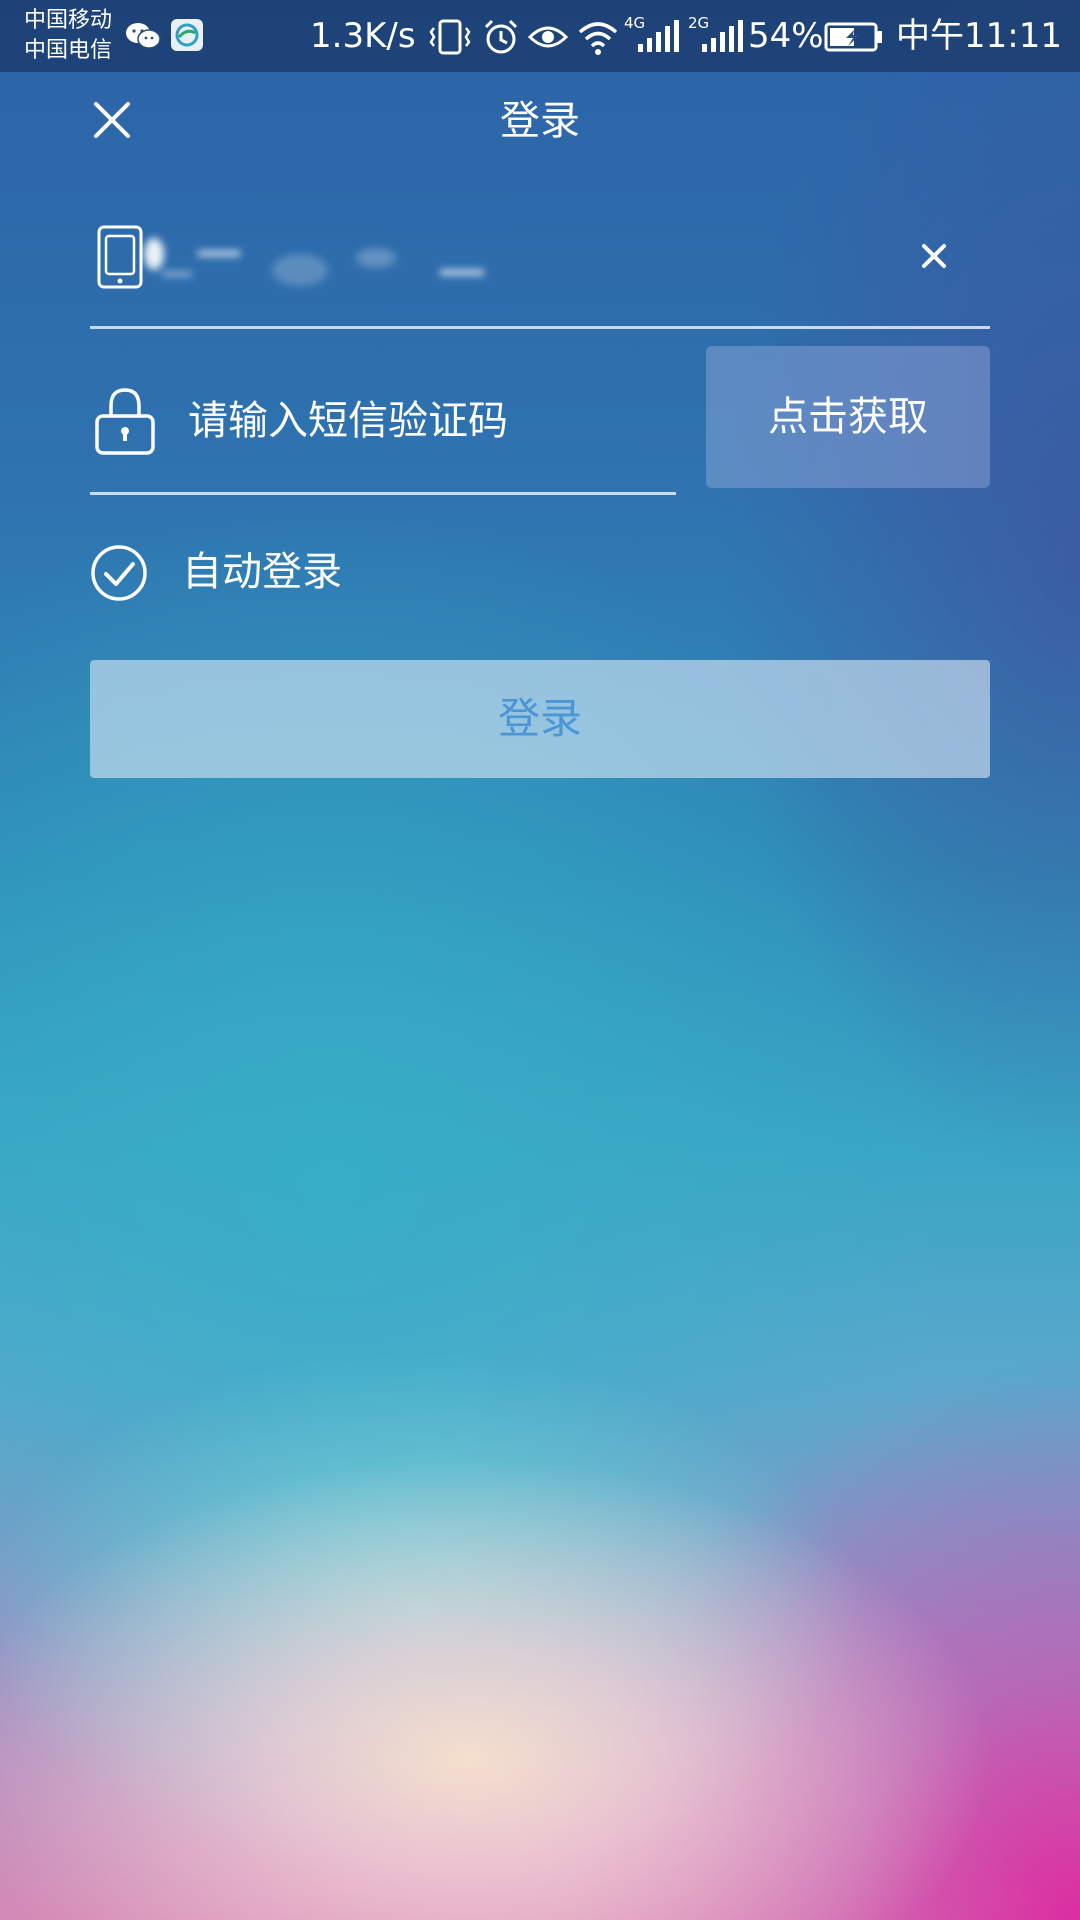 The height and width of the screenshot is (1920, 1080). I want to click on phone-field-row, so click(540, 270).